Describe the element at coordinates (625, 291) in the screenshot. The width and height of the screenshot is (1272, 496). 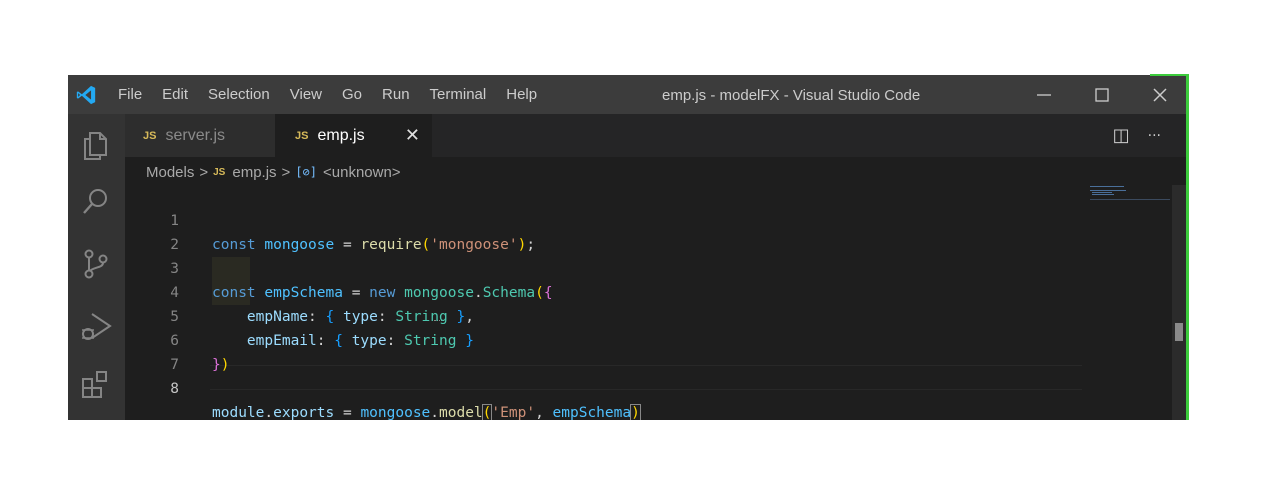
I see `code-line: 4 empName: { type: String },` at that location.